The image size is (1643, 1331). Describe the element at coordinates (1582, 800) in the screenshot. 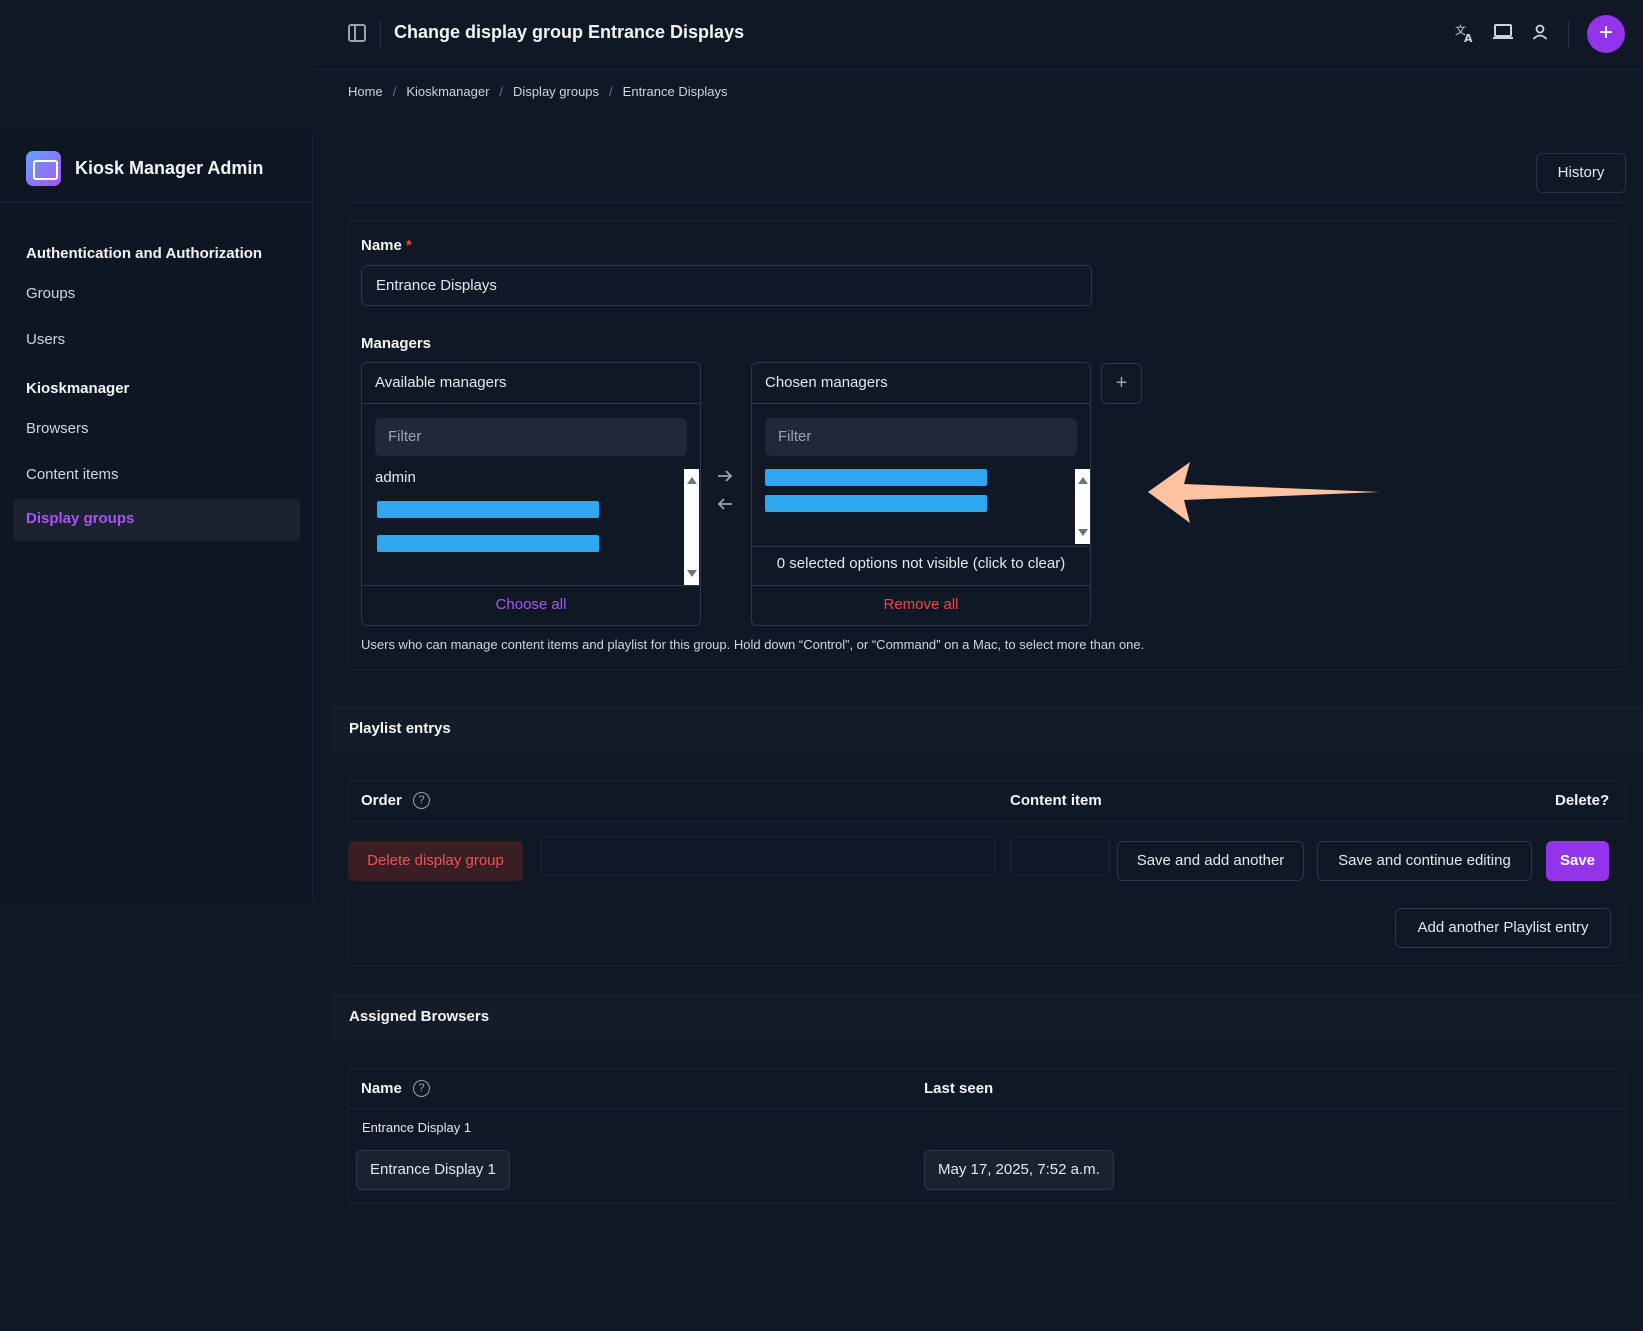

I see `column-delete: Delete?` at that location.